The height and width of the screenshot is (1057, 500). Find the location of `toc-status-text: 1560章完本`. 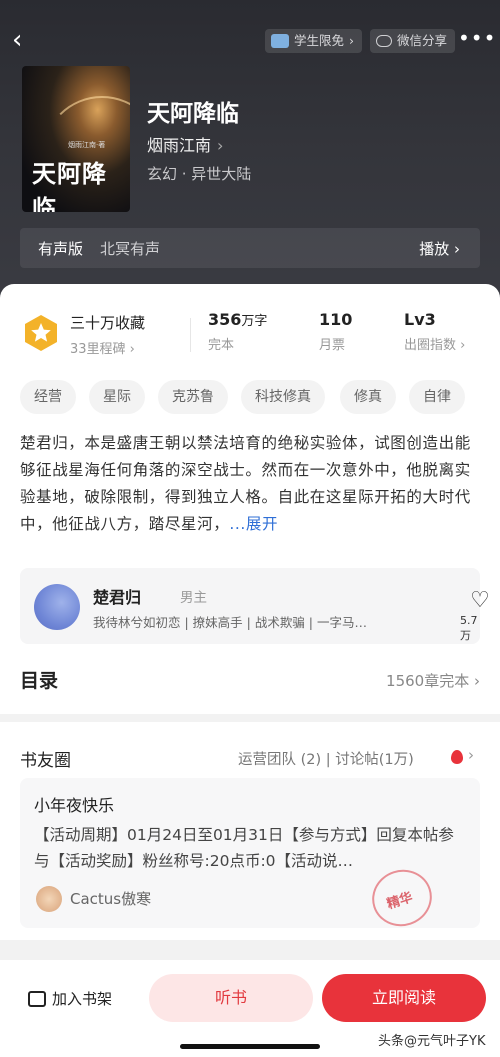

toc-status-text: 1560章完本 is located at coordinates (428, 681).